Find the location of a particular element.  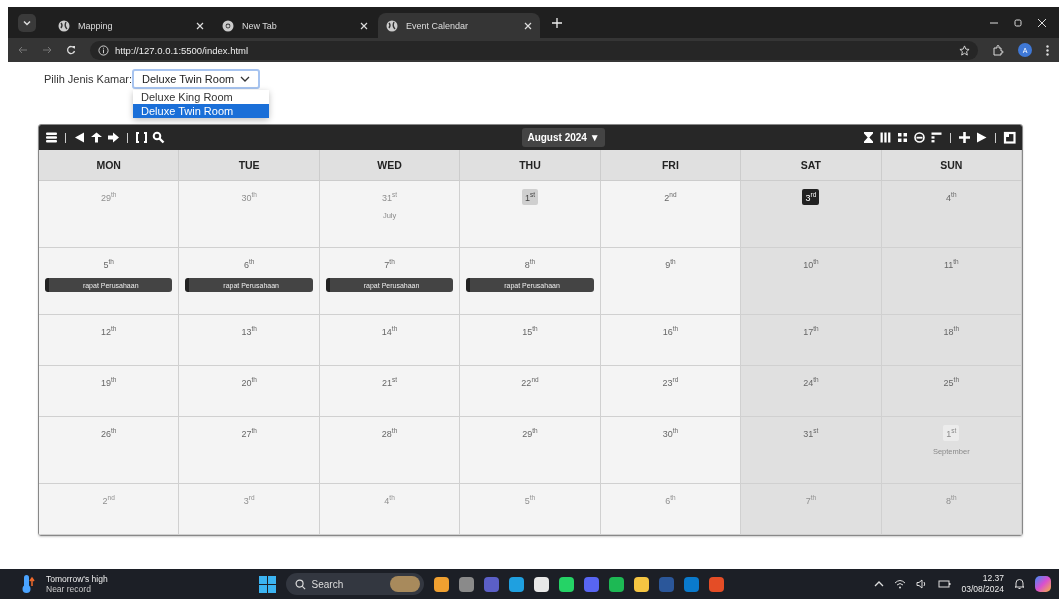

day-cell: 5$^{th}$ is located at coordinates (530, 509).